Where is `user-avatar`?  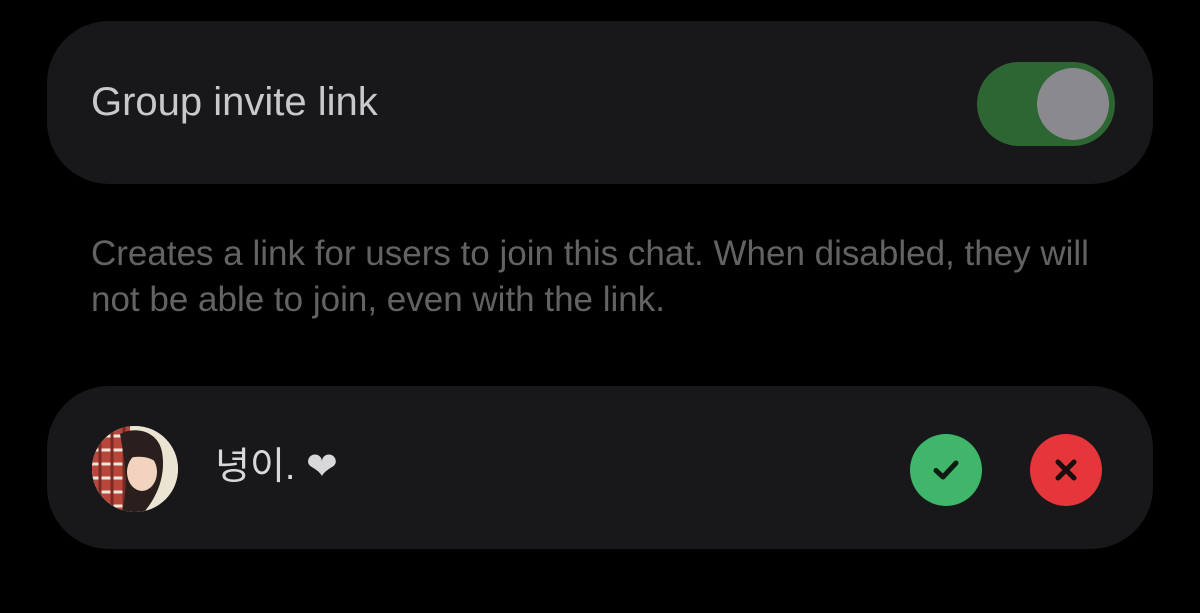 user-avatar is located at coordinates (135, 469).